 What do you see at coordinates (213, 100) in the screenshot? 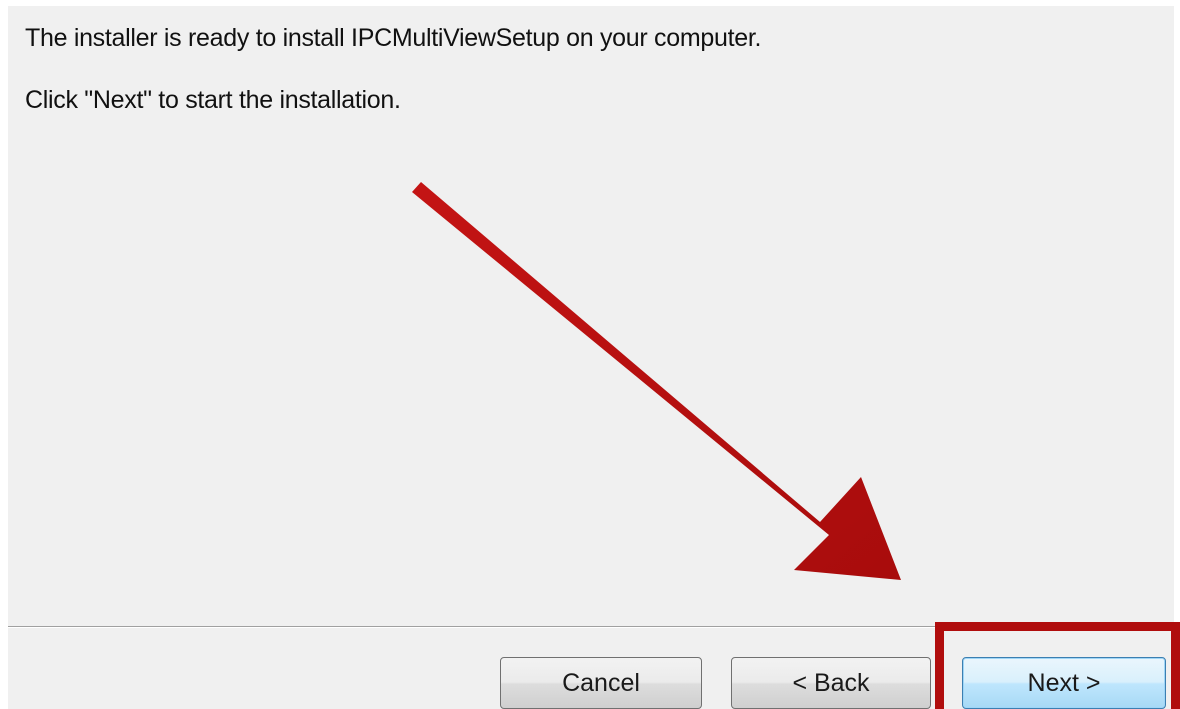
I see `instruction-message: Click "Next" to start the installation.` at bounding box center [213, 100].